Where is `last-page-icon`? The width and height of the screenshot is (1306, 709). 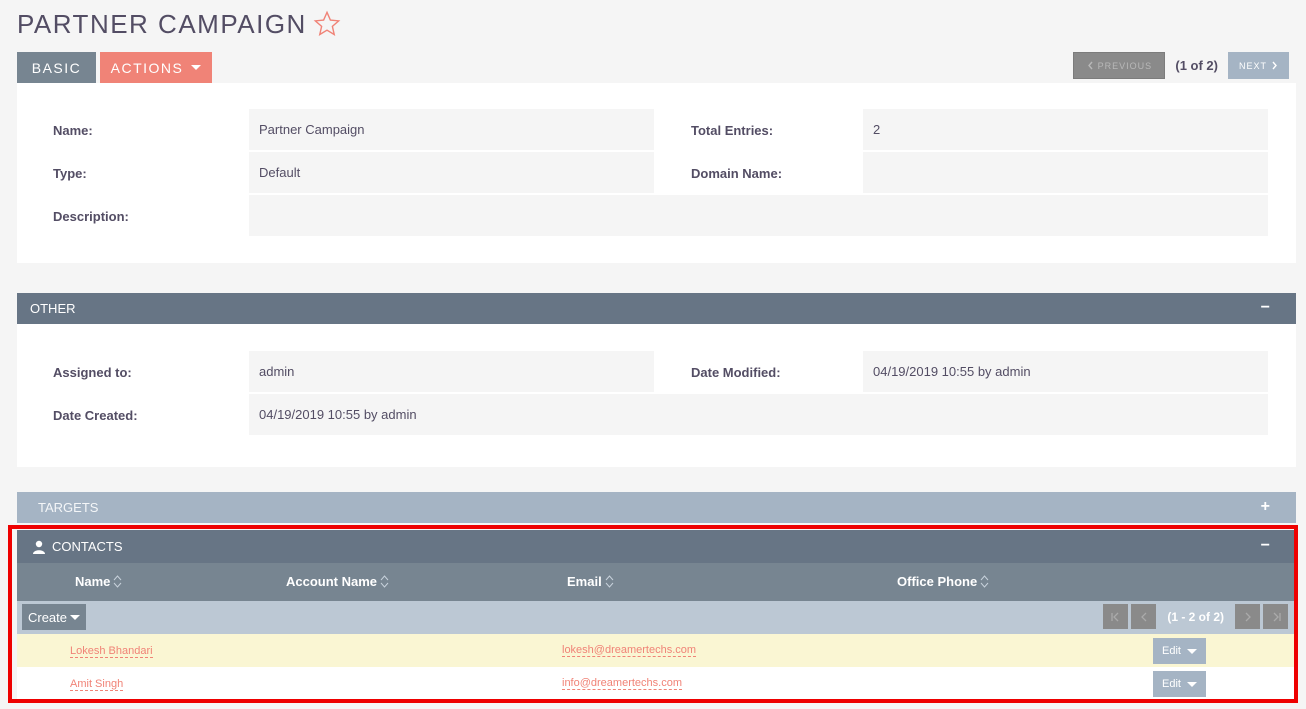 last-page-icon is located at coordinates (1277, 616).